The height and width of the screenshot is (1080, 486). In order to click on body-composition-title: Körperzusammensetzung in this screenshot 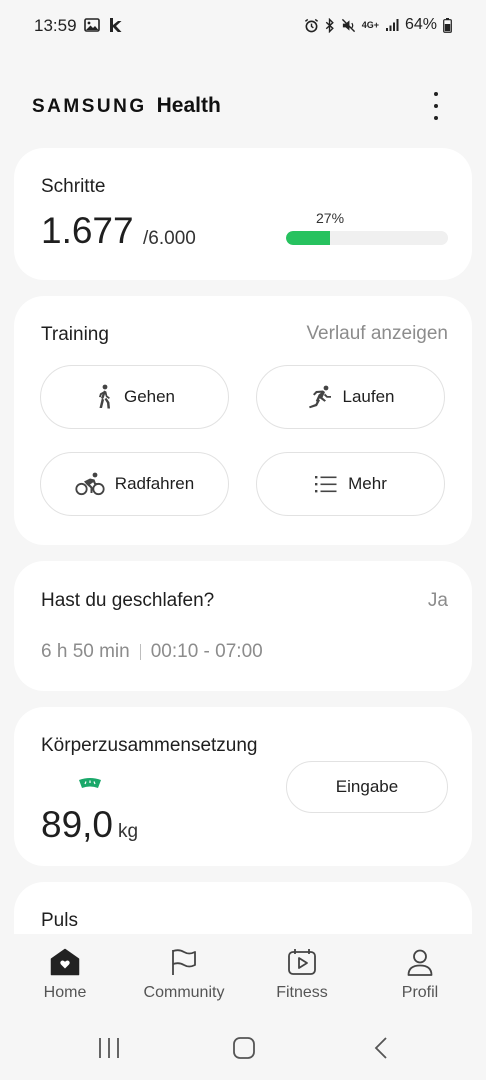, I will do `click(149, 745)`.